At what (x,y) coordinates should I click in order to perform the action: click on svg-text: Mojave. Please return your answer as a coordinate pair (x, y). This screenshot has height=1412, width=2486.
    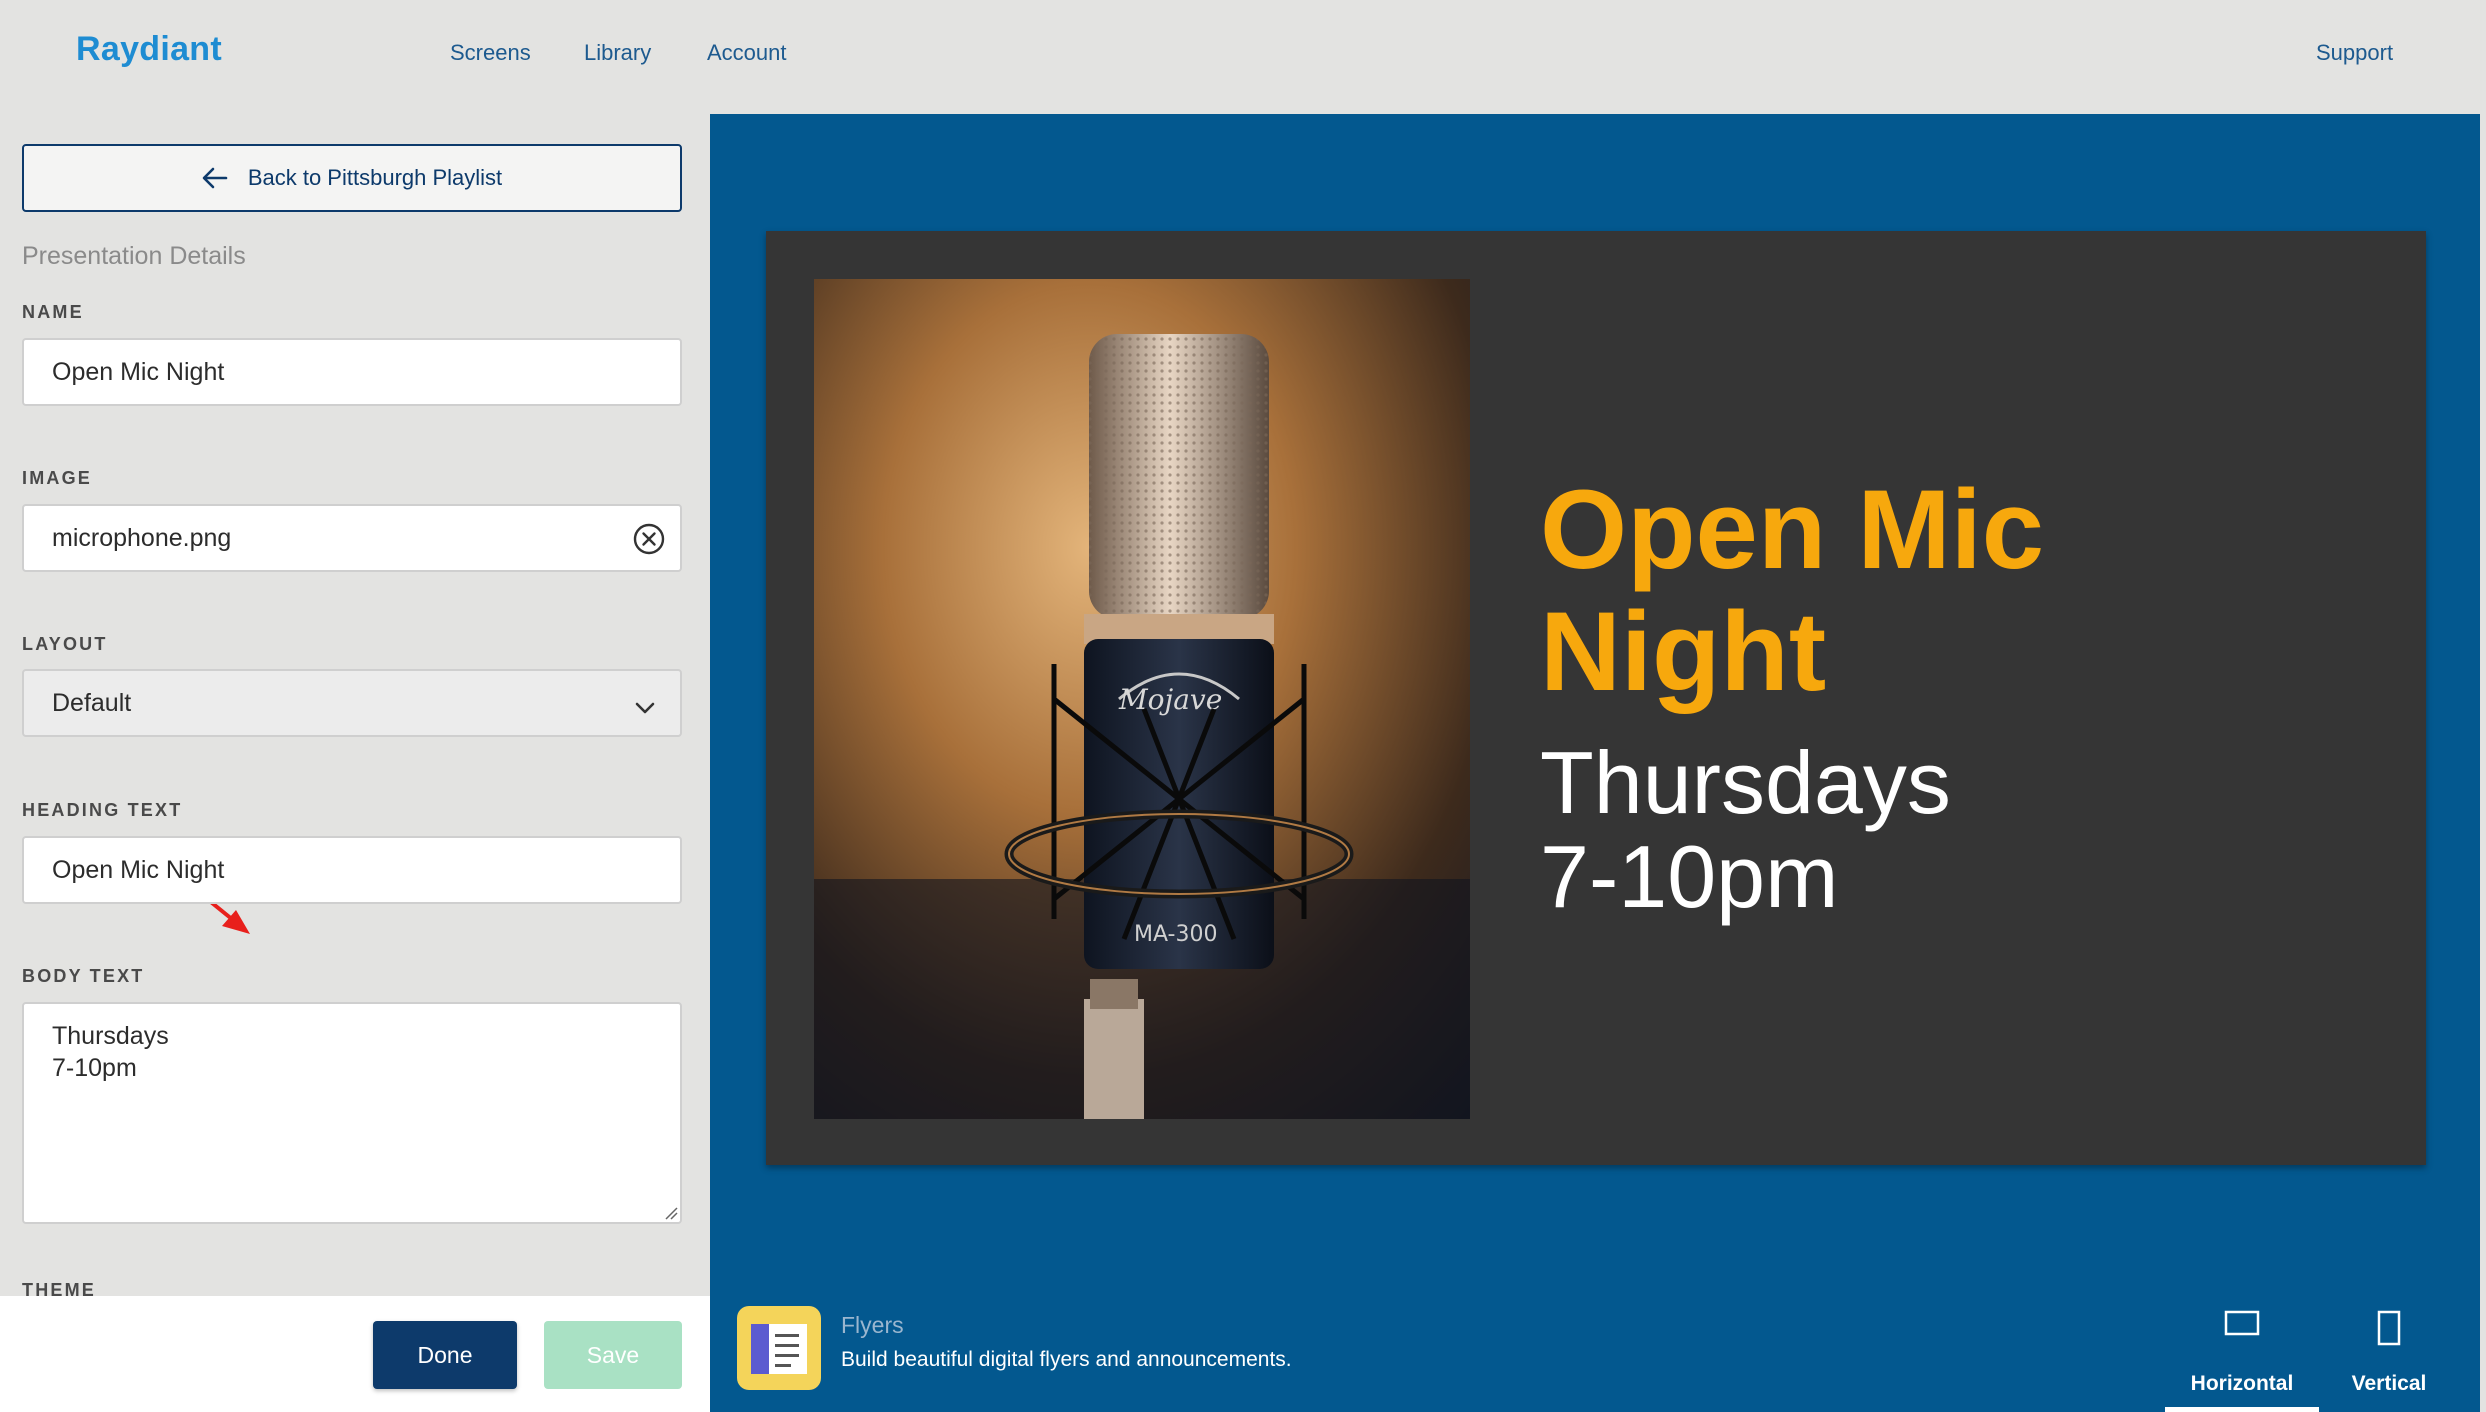
    Looking at the image, I should click on (1170, 699).